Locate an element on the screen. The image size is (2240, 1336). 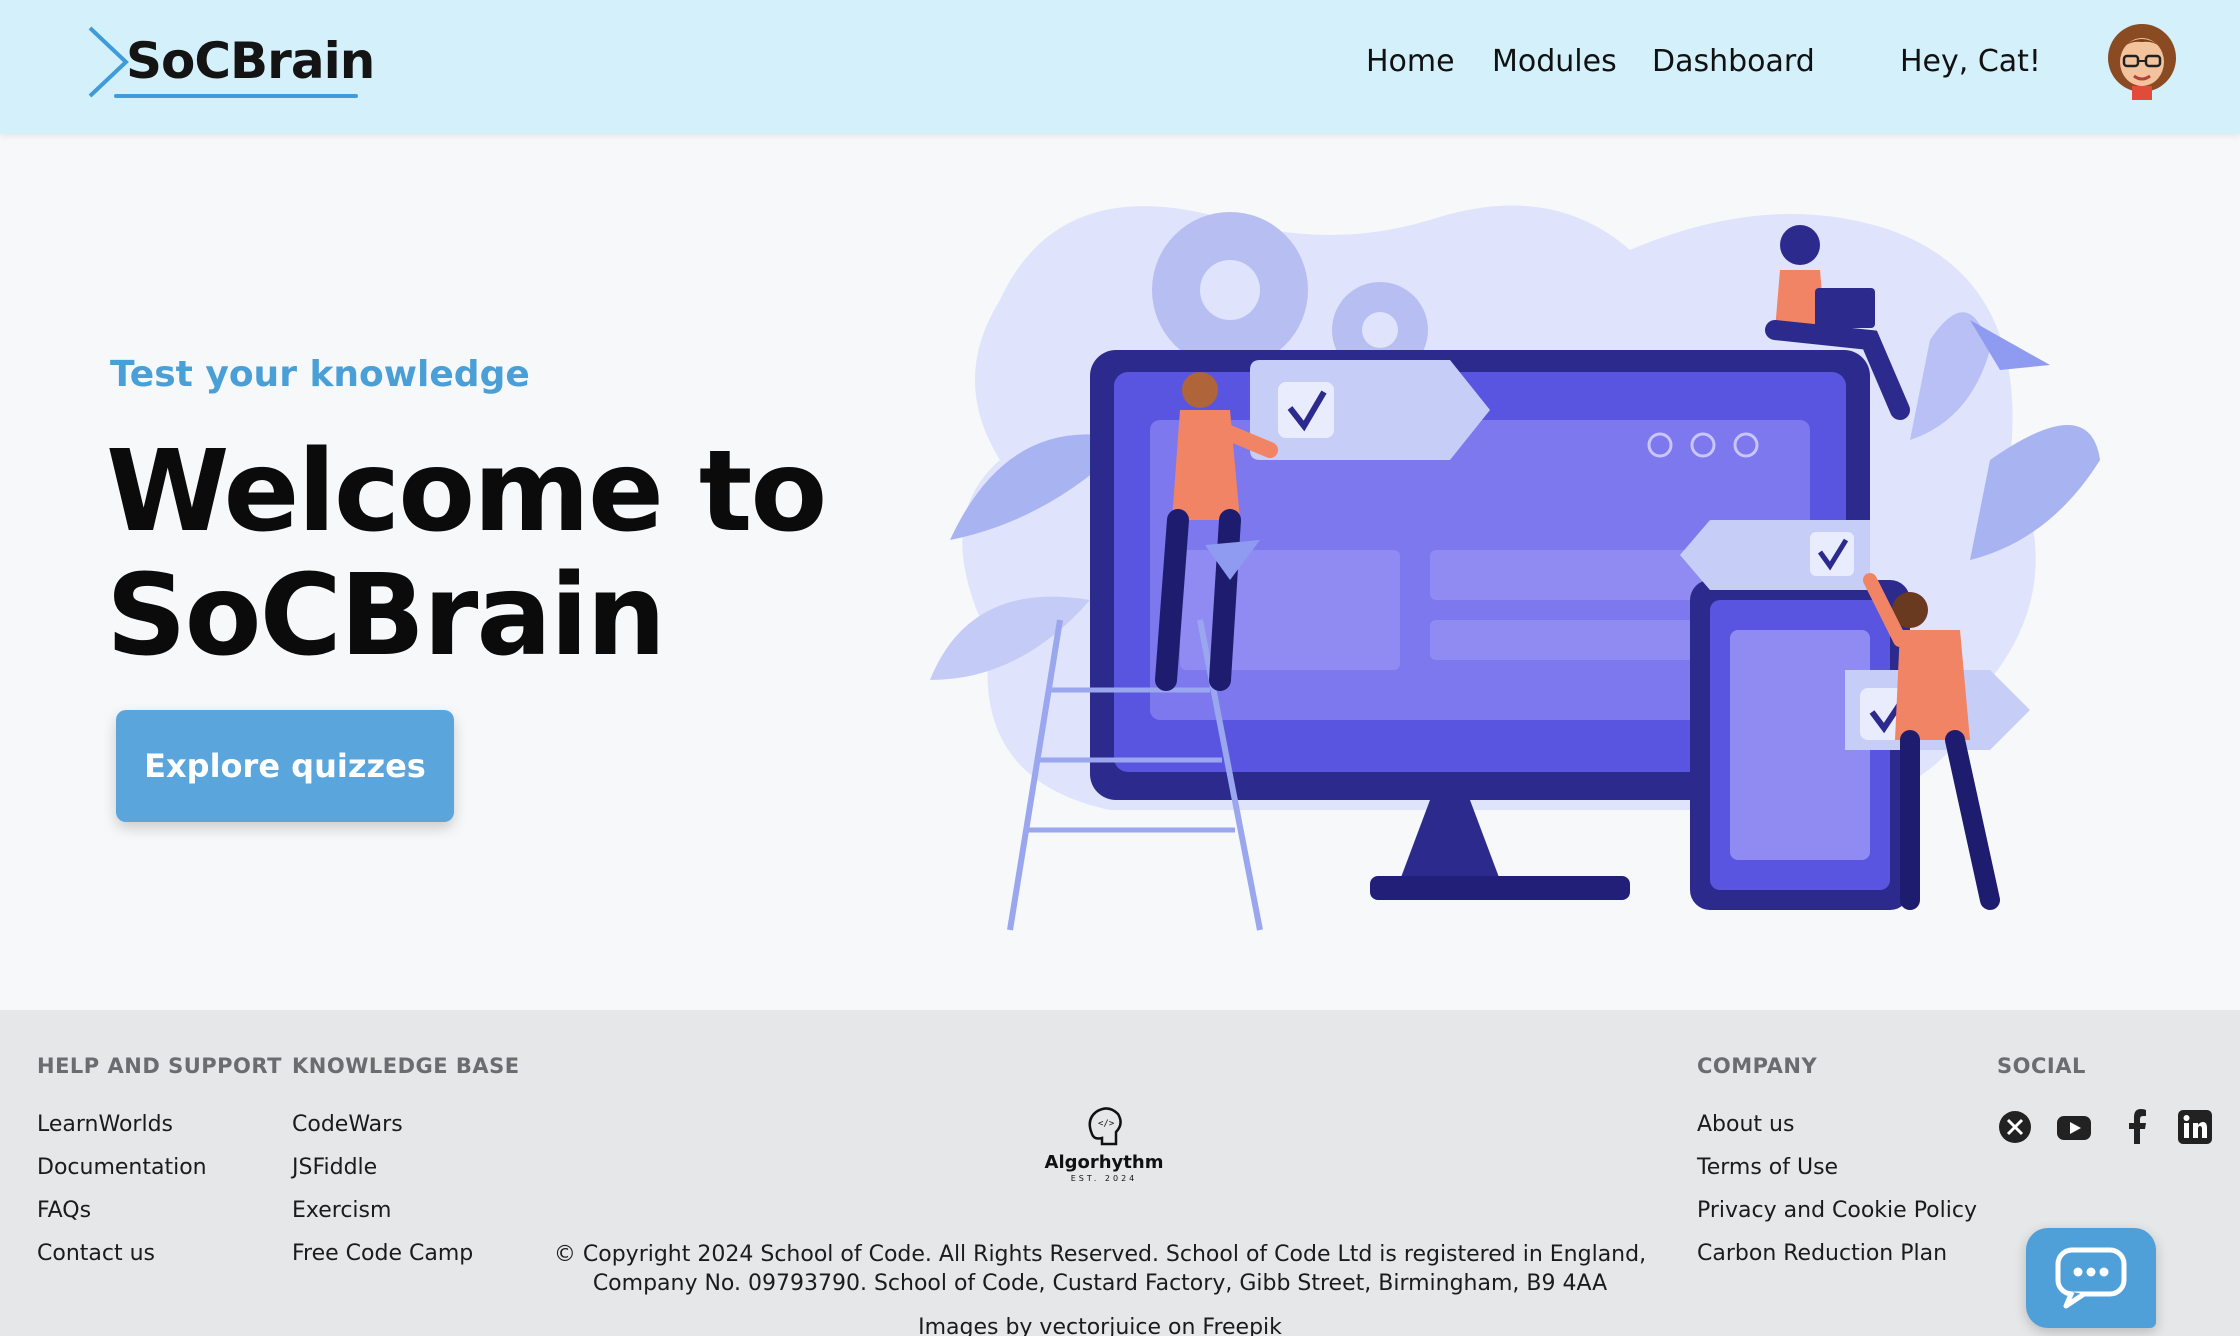
link-contact-us: Contact us is located at coordinates (96, 1253).